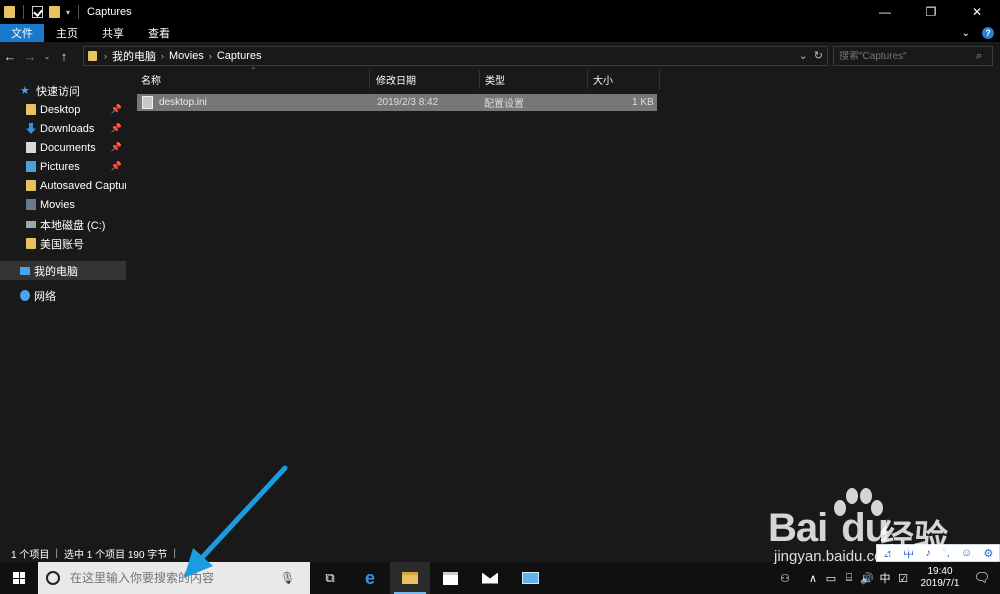 Image resolution: width=1000 pixels, height=594 pixels. Describe the element at coordinates (455, 56) in the screenshot. I see `address-bar: › 我的电脑 › Movies › Captures ⌄ ↻` at that location.